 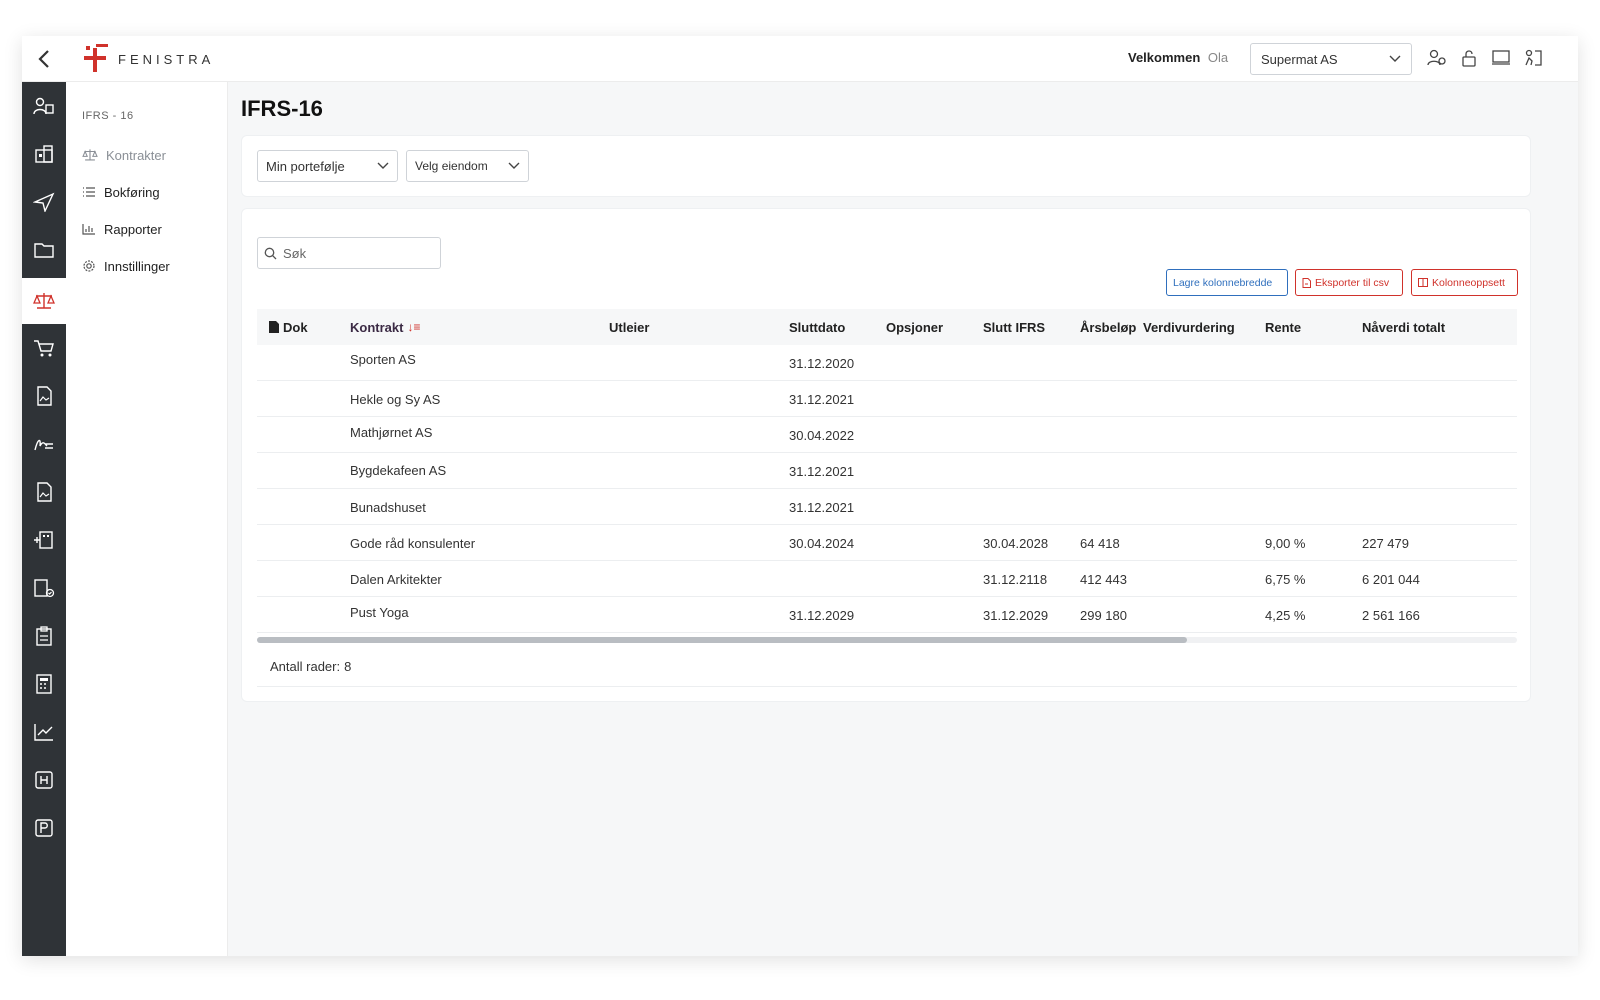 I want to click on company-select: Supermat AS, so click(x=1331, y=59).